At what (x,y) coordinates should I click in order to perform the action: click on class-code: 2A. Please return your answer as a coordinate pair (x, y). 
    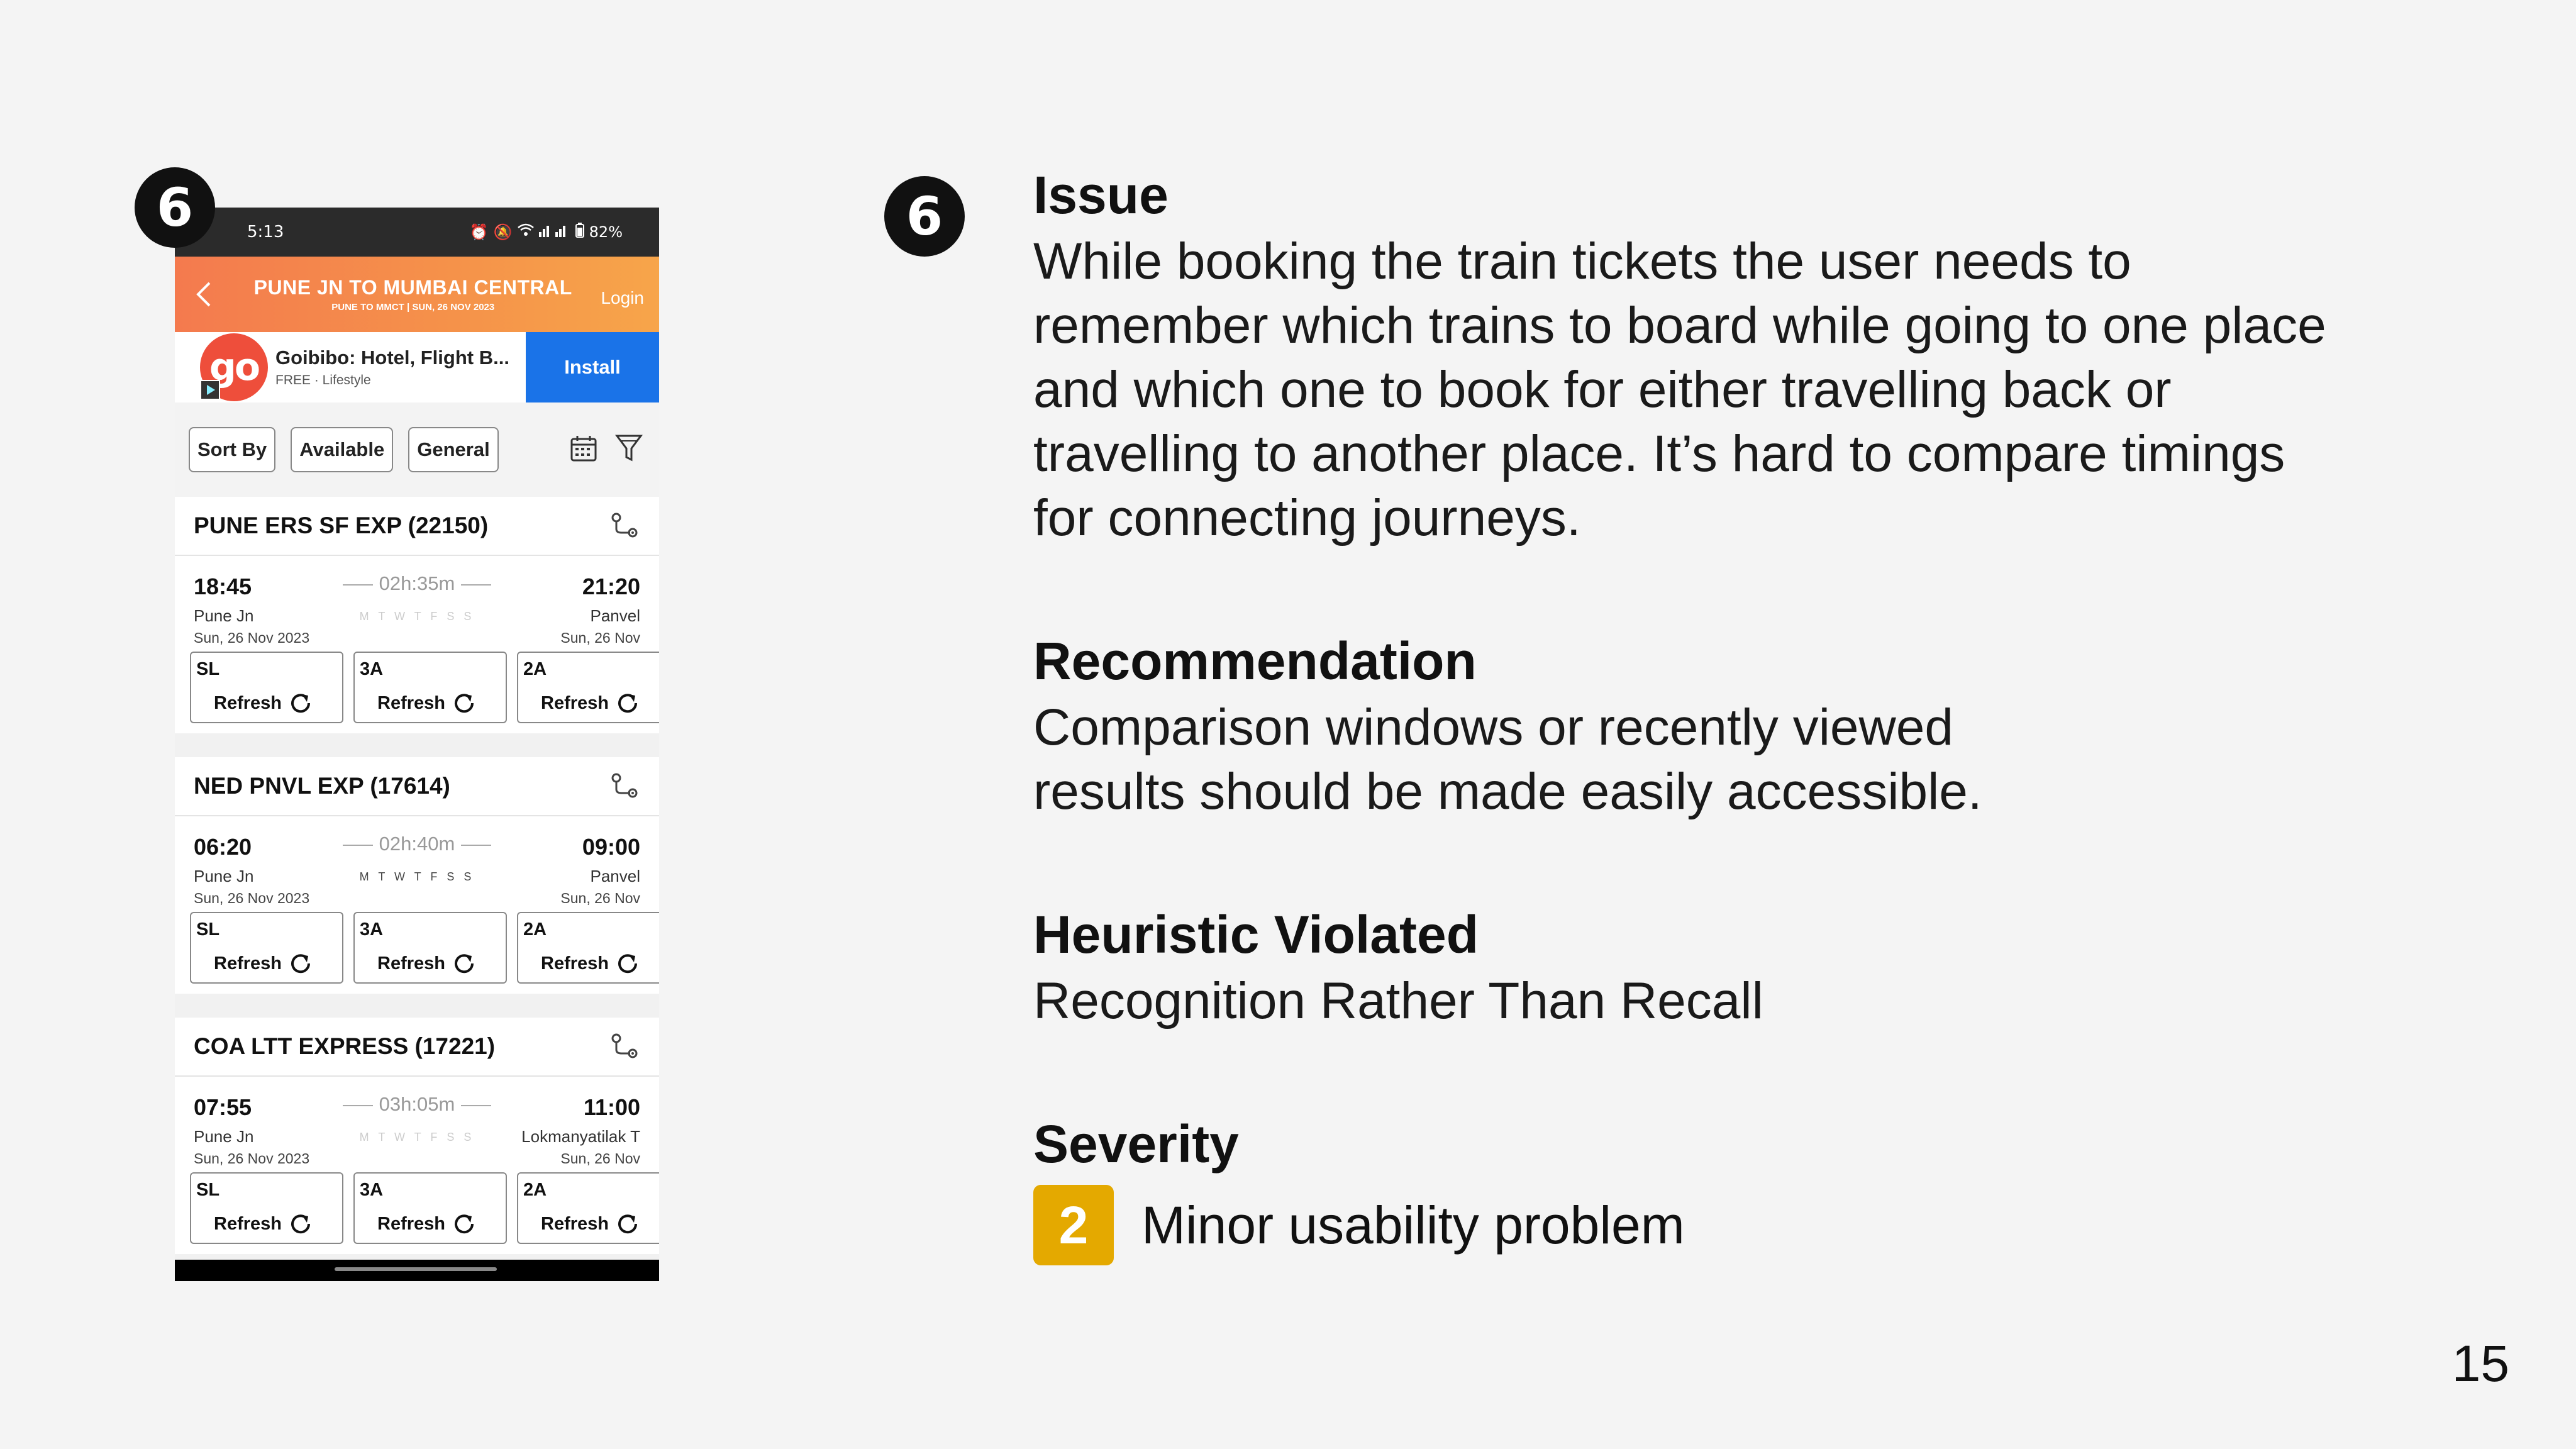
    Looking at the image, I should click on (535, 669).